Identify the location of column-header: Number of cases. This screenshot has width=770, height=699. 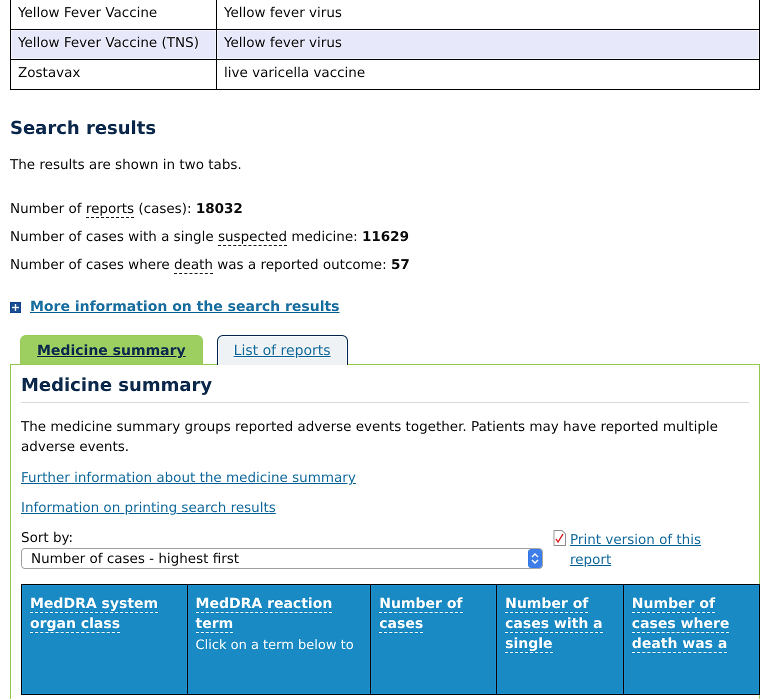
(433, 639).